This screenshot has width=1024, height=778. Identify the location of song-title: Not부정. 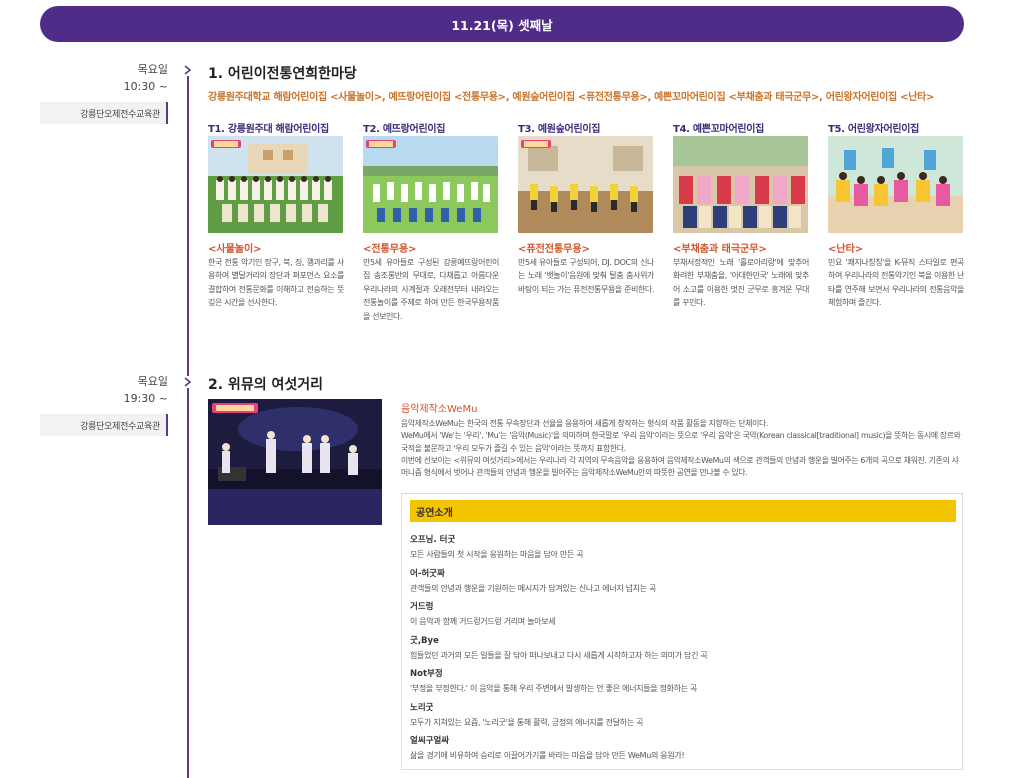
(426, 674).